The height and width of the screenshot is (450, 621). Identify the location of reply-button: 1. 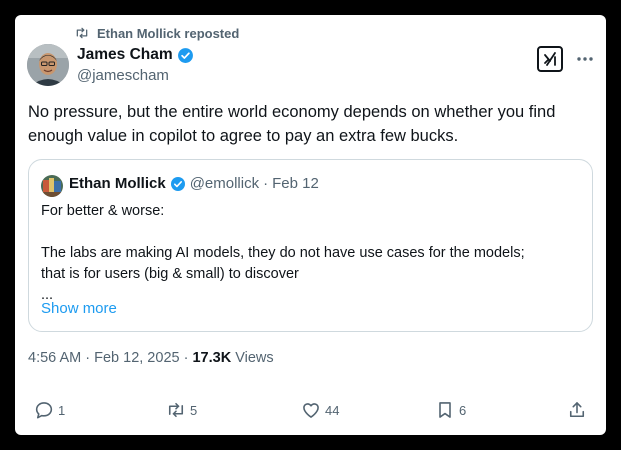
(49, 410).